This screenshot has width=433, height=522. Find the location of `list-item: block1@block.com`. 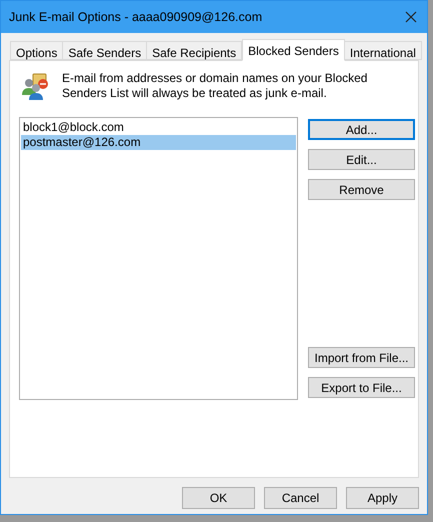

list-item: block1@block.com is located at coordinates (158, 127).